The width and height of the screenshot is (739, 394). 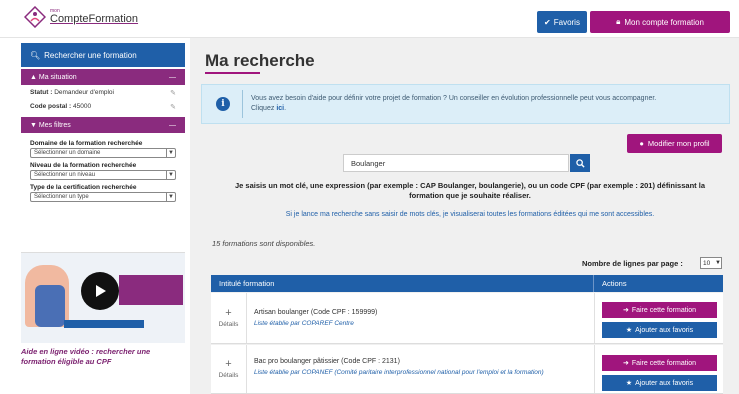 I want to click on modify-profile-label: Modifier mon profil, so click(x=678, y=143).